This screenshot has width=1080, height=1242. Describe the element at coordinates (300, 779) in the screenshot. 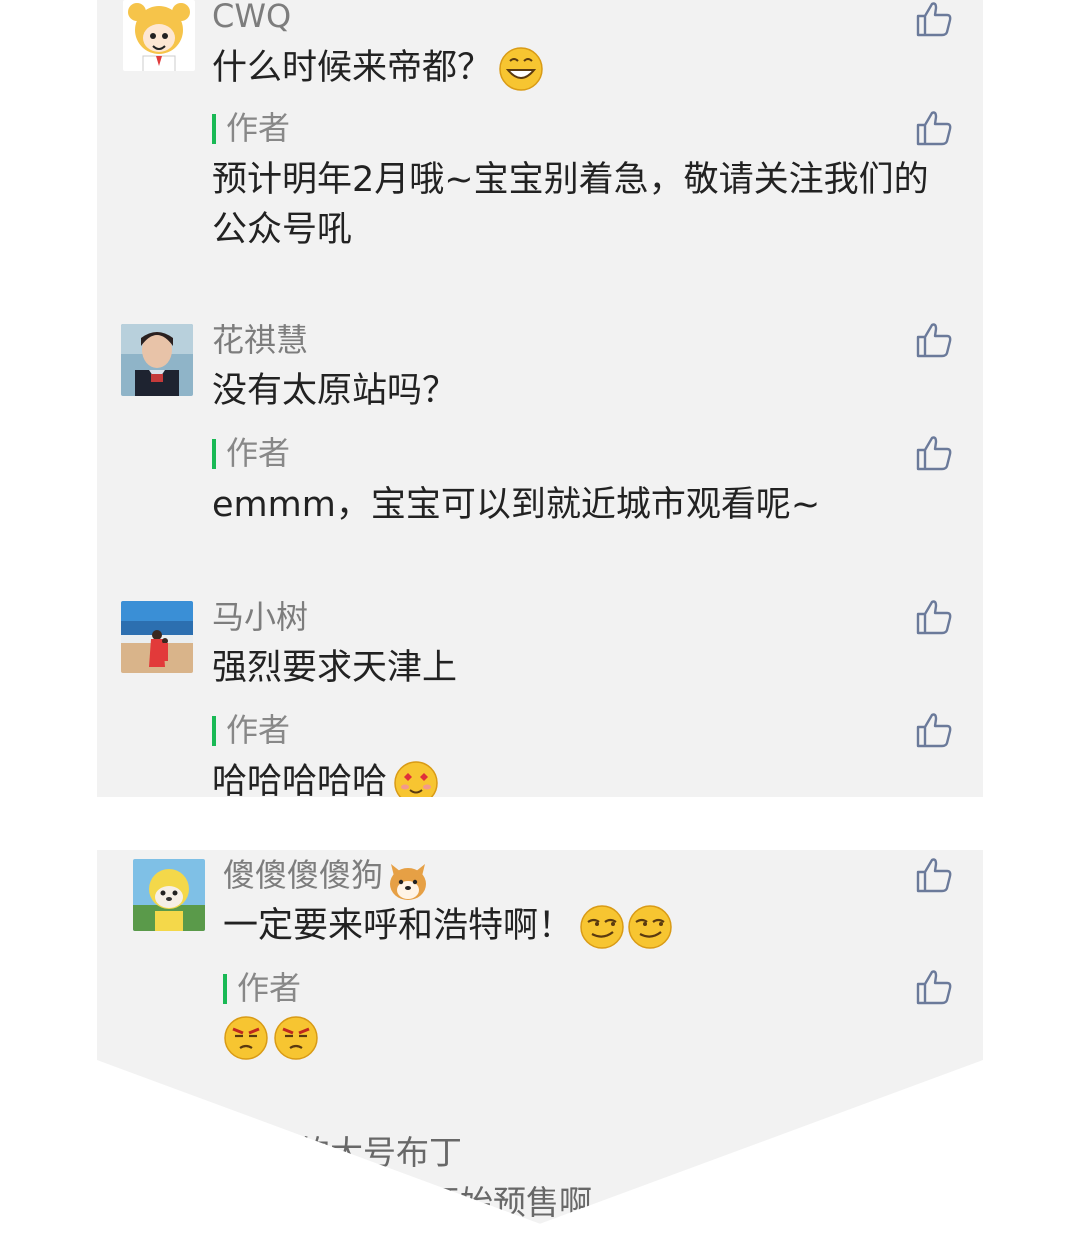

I see `author-reply-content: 哈哈哈哈哈` at that location.